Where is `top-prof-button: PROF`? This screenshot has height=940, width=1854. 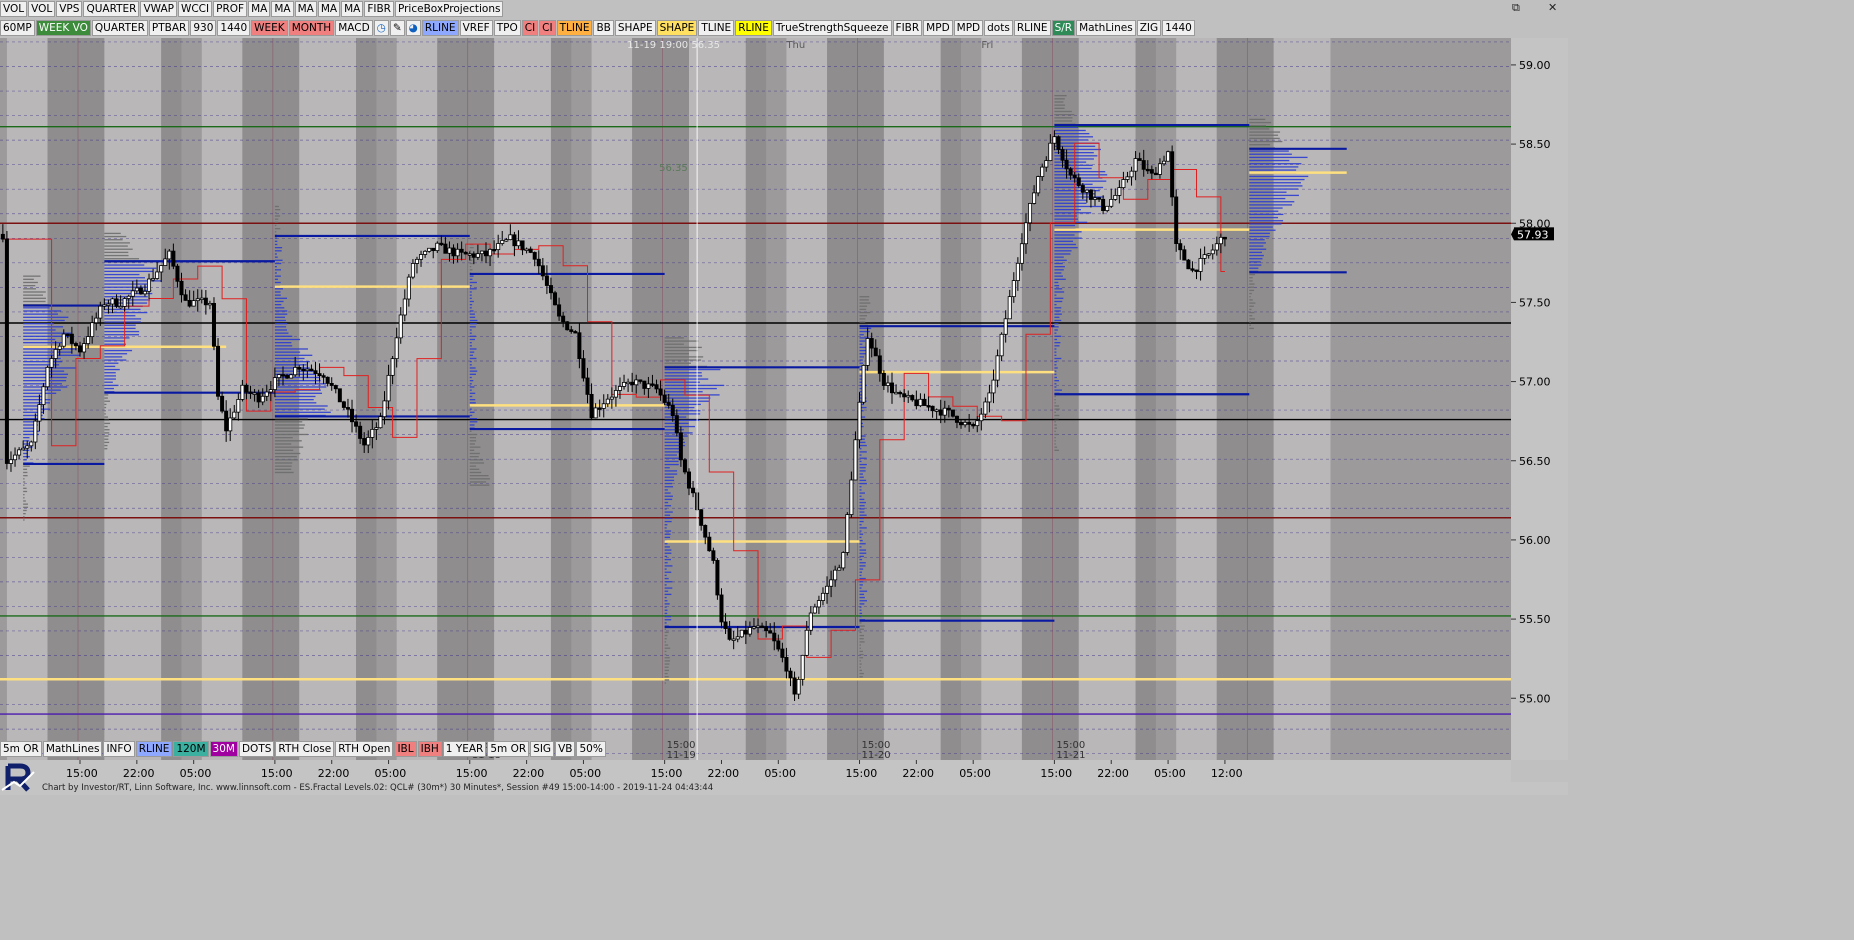 top-prof-button: PROF is located at coordinates (230, 9).